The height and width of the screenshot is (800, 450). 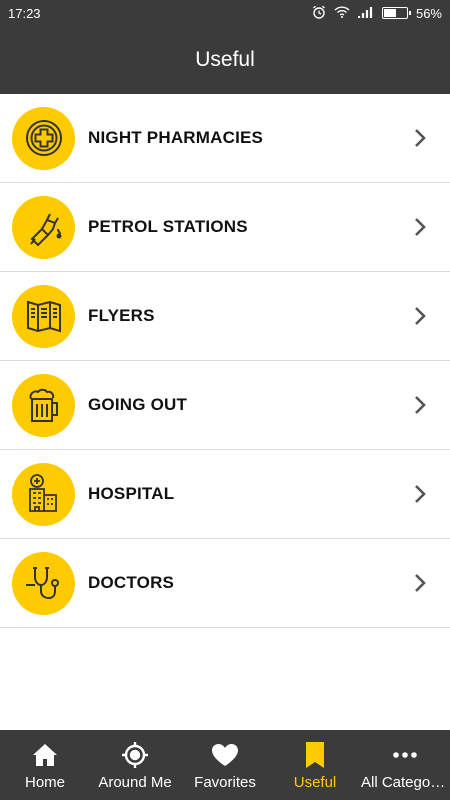 What do you see at coordinates (24, 13) in the screenshot?
I see `status-time: 17:23` at bounding box center [24, 13].